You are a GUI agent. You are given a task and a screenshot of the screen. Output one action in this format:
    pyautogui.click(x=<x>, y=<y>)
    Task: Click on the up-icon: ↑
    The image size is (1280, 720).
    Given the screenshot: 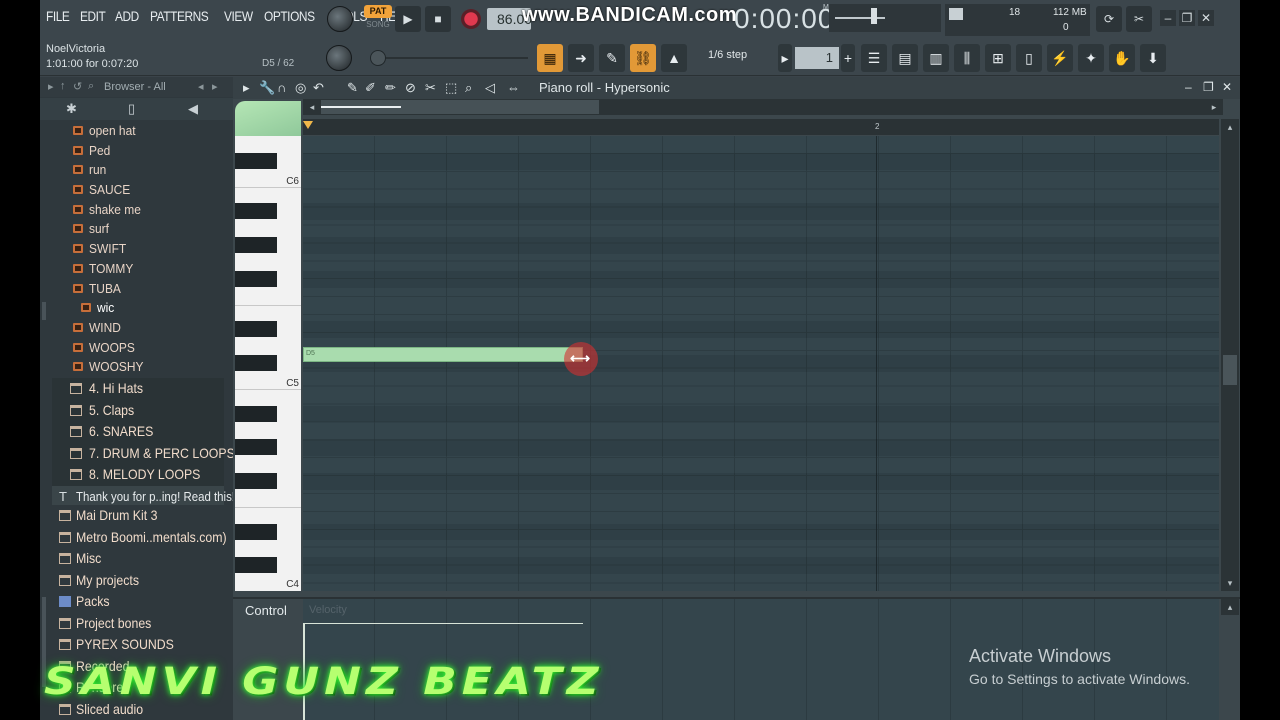 What is the action you would take?
    pyautogui.click(x=63, y=86)
    